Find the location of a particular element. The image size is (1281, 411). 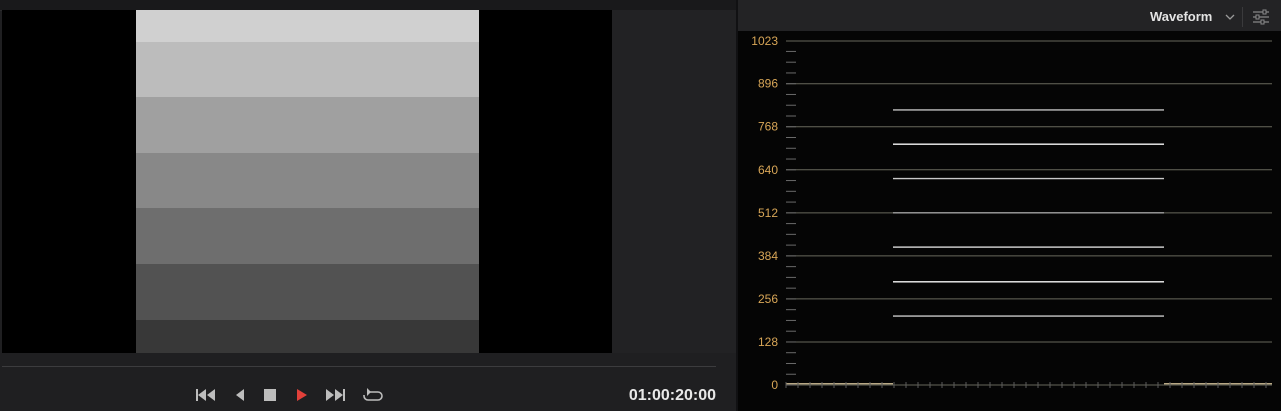

play-reverse-icon is located at coordinates (240, 395).